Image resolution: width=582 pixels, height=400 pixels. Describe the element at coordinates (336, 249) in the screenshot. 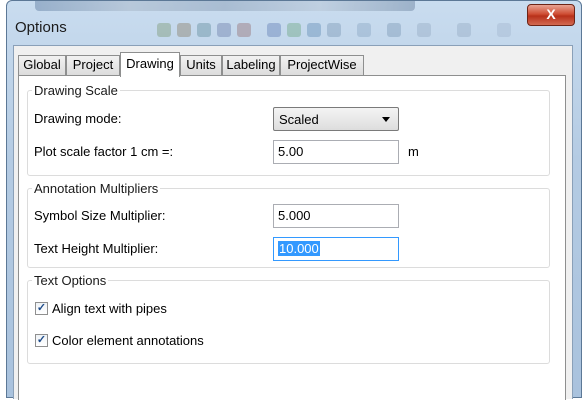

I see `text-height-input: 10.000` at that location.